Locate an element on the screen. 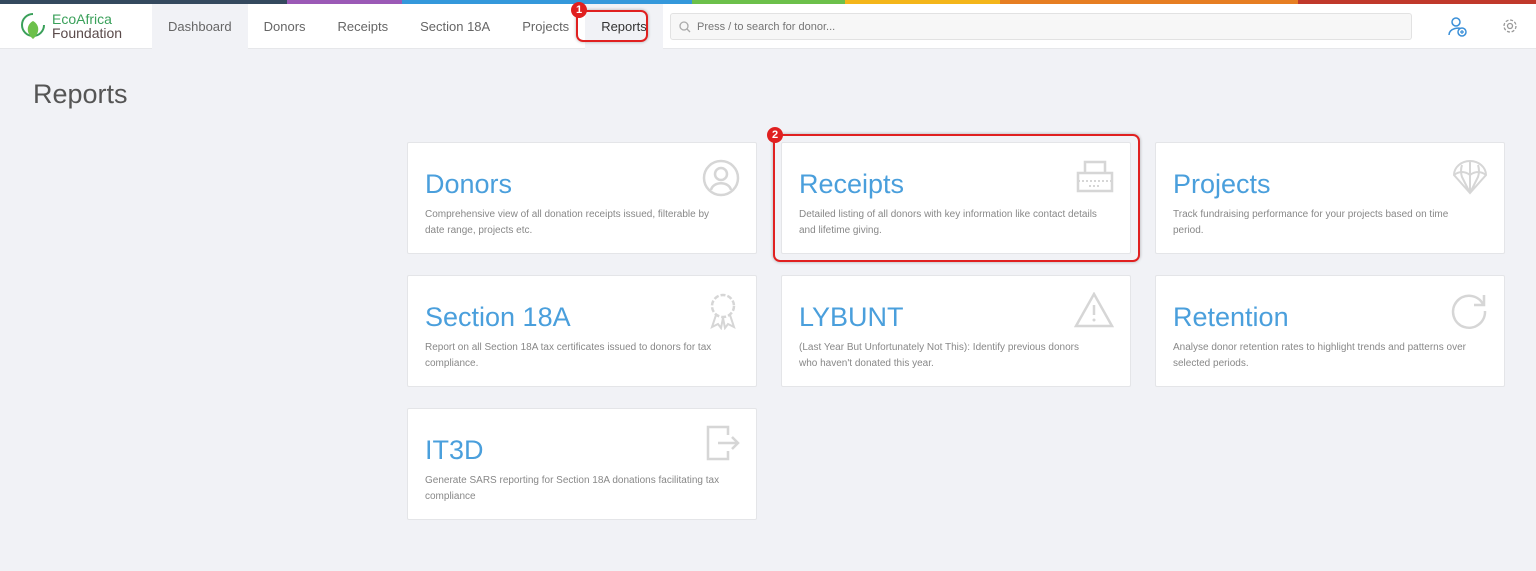 The image size is (1536, 571). user-circle-icon is located at coordinates (721, 178).